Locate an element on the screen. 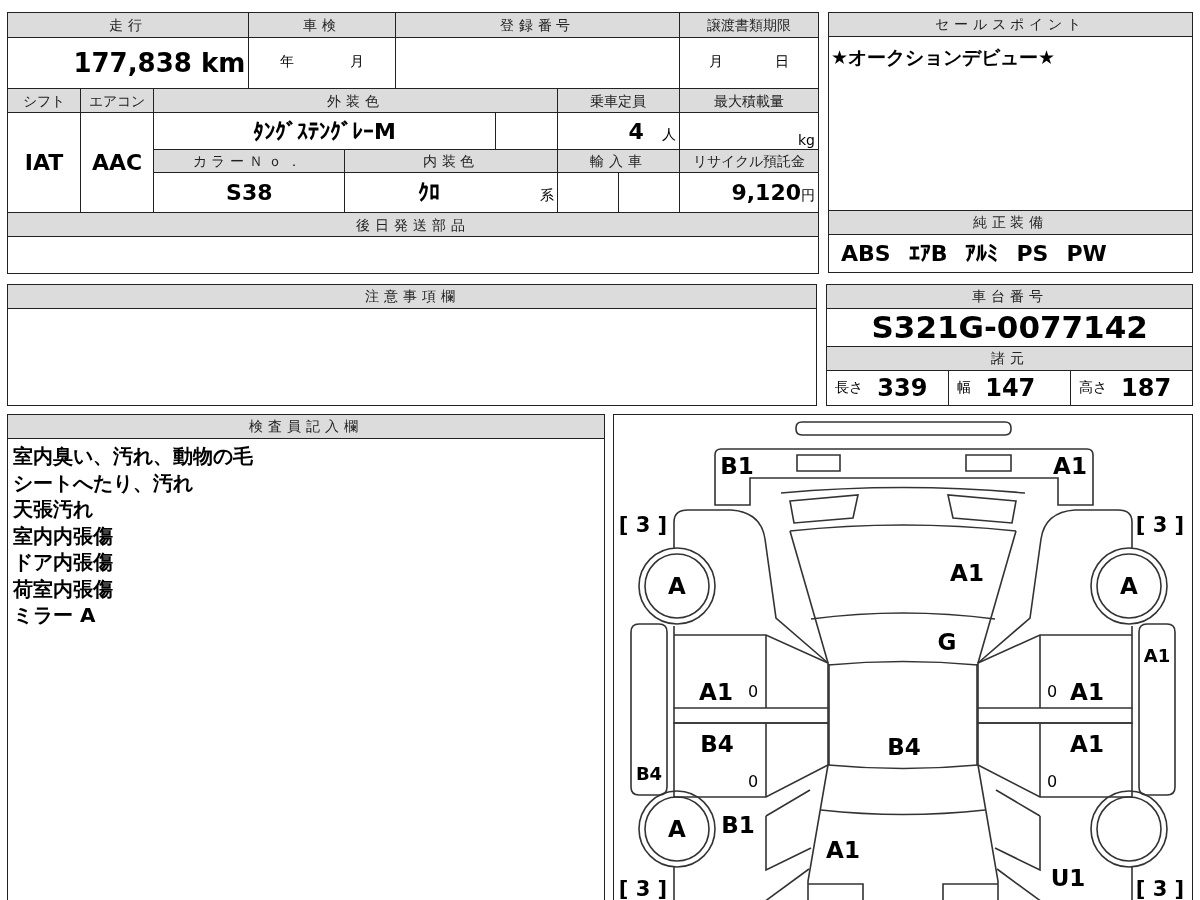  field-label: 登録番号 is located at coordinates (537, 25).